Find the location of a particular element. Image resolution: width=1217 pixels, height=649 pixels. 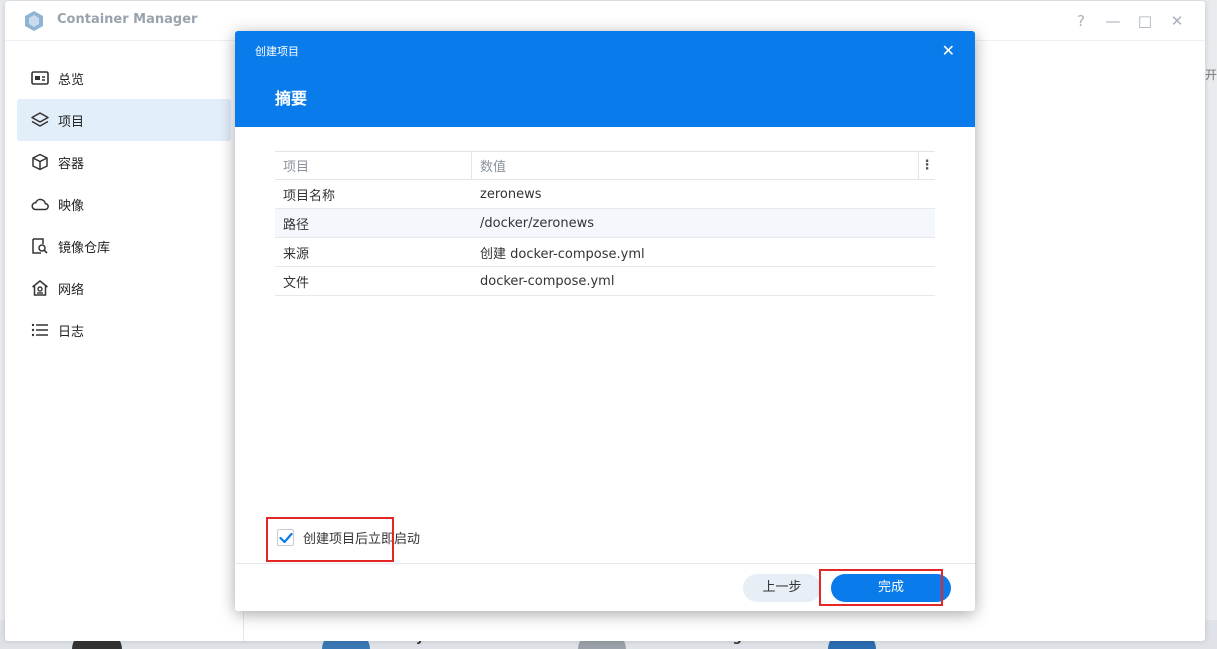

registry-search-icon is located at coordinates (40, 246).